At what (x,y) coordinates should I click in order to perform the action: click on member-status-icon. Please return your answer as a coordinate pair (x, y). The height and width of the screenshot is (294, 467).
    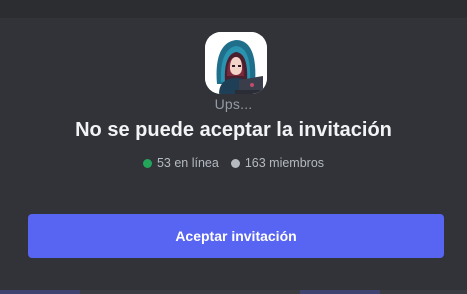
    Looking at the image, I should click on (235, 163).